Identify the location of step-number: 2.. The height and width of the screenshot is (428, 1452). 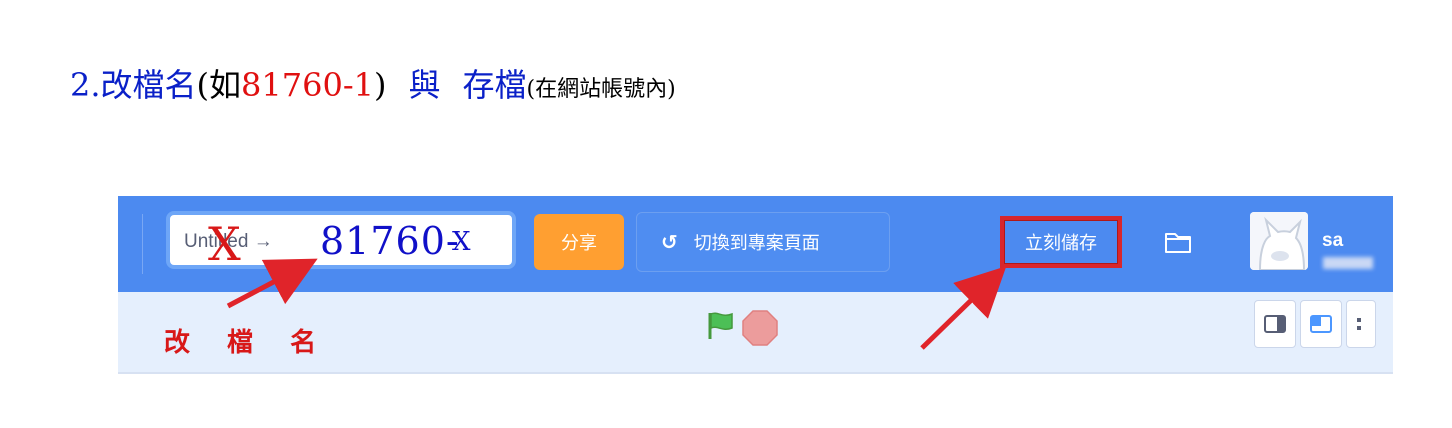
(85, 85).